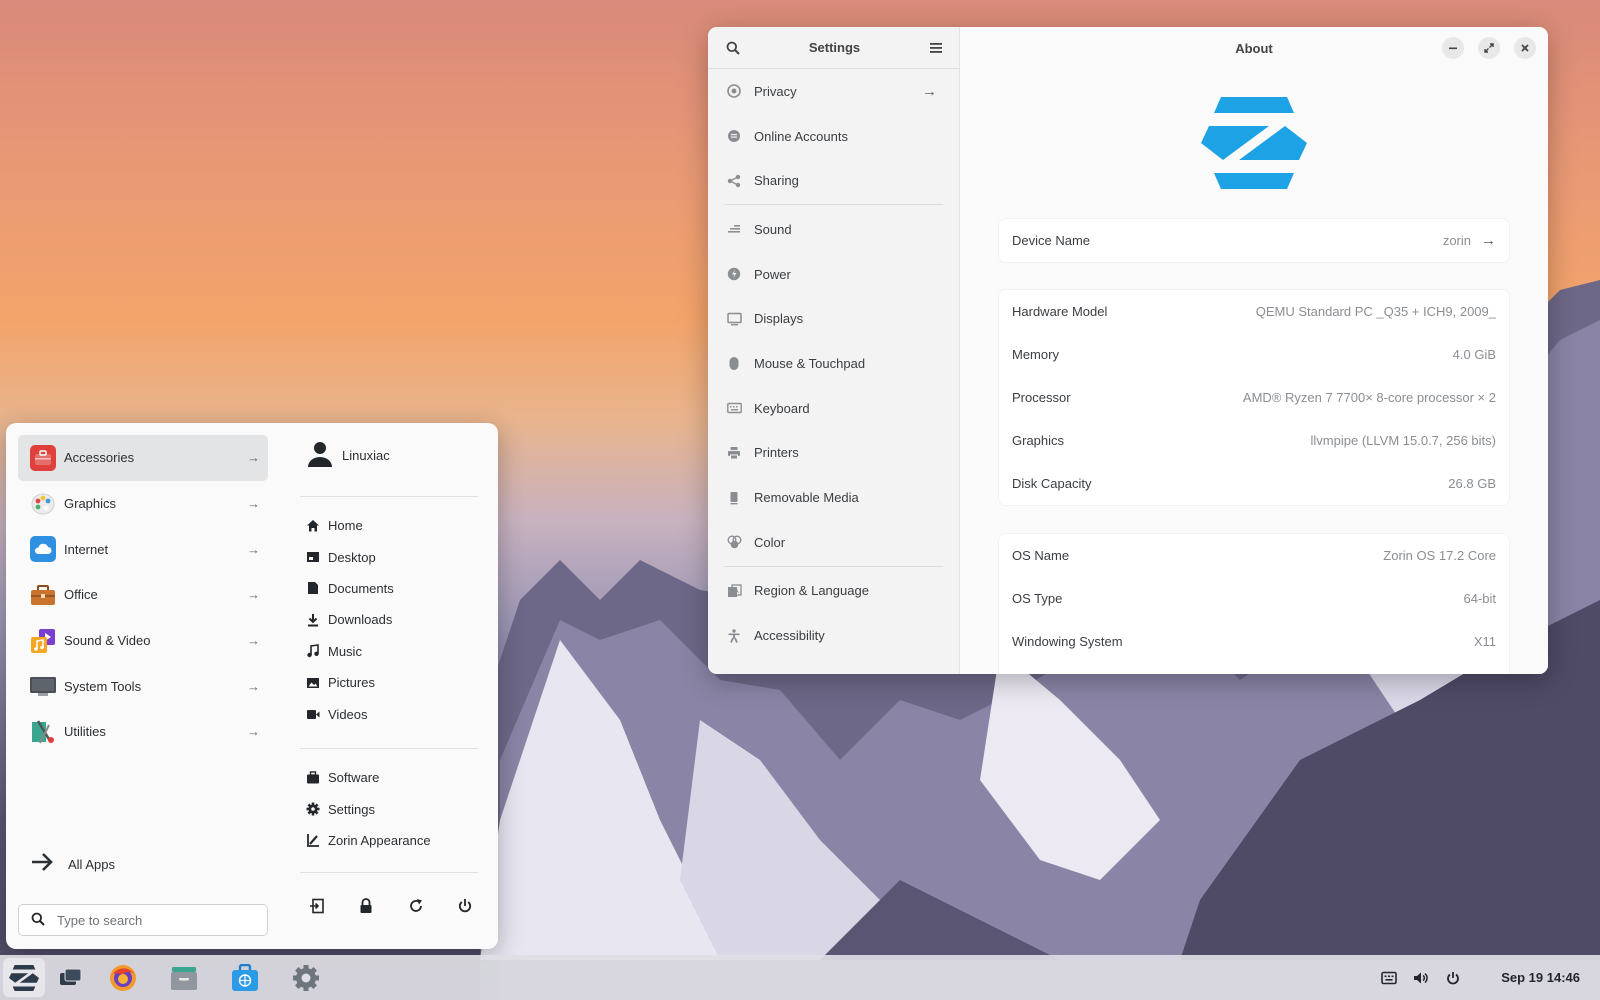 This screenshot has width=1600, height=1000. Describe the element at coordinates (833, 318) in the screenshot. I see `sidebar-item-displays: Displays` at that location.